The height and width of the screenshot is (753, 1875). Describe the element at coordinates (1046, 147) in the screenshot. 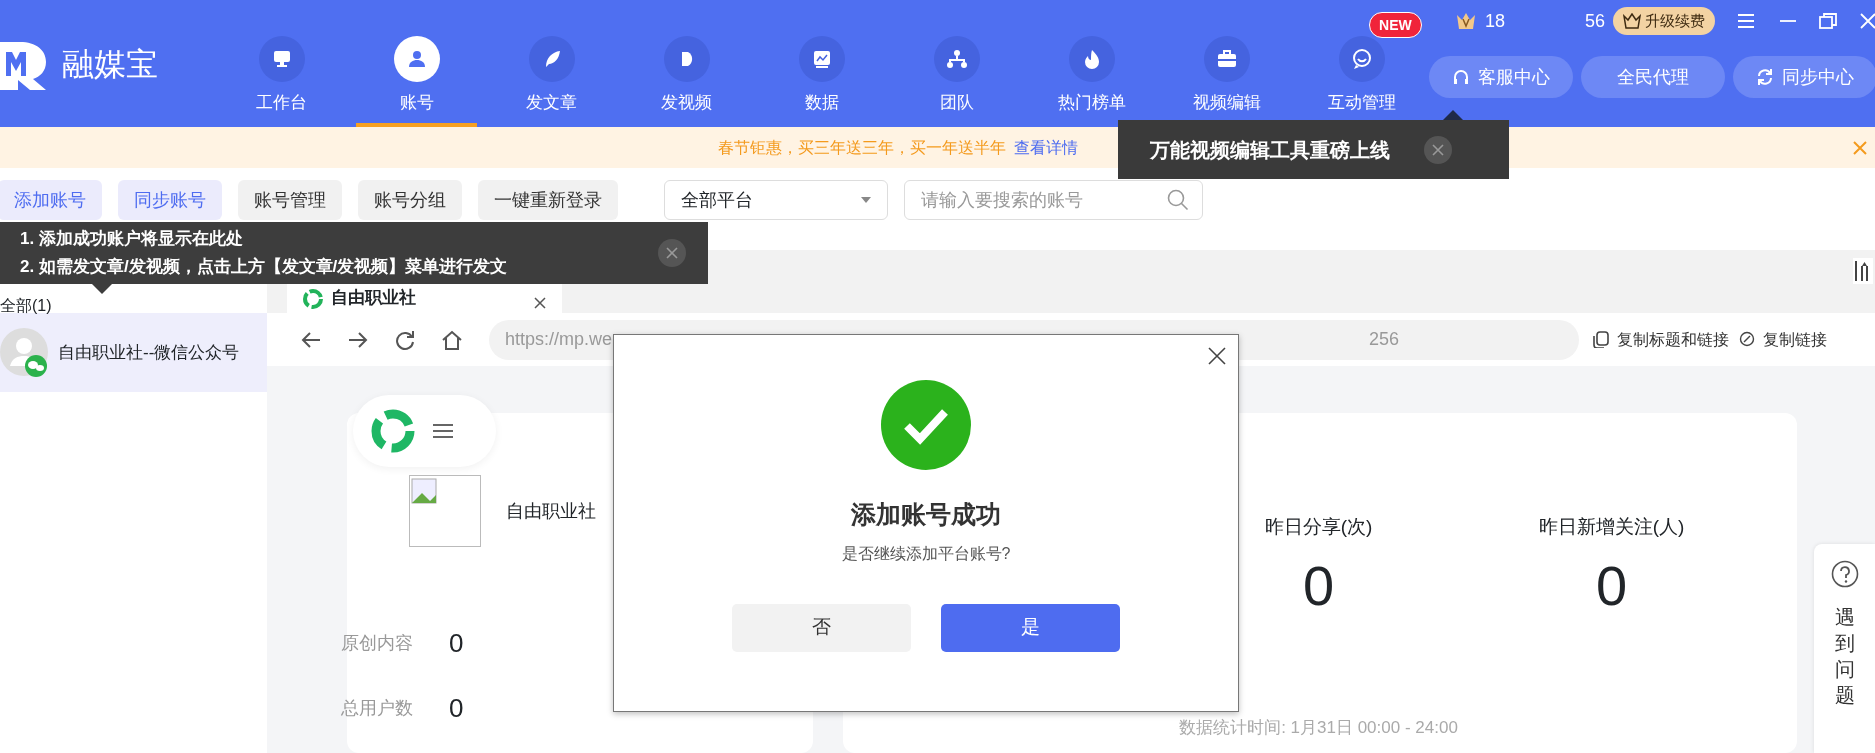

I see `details-link: 查看详情` at that location.